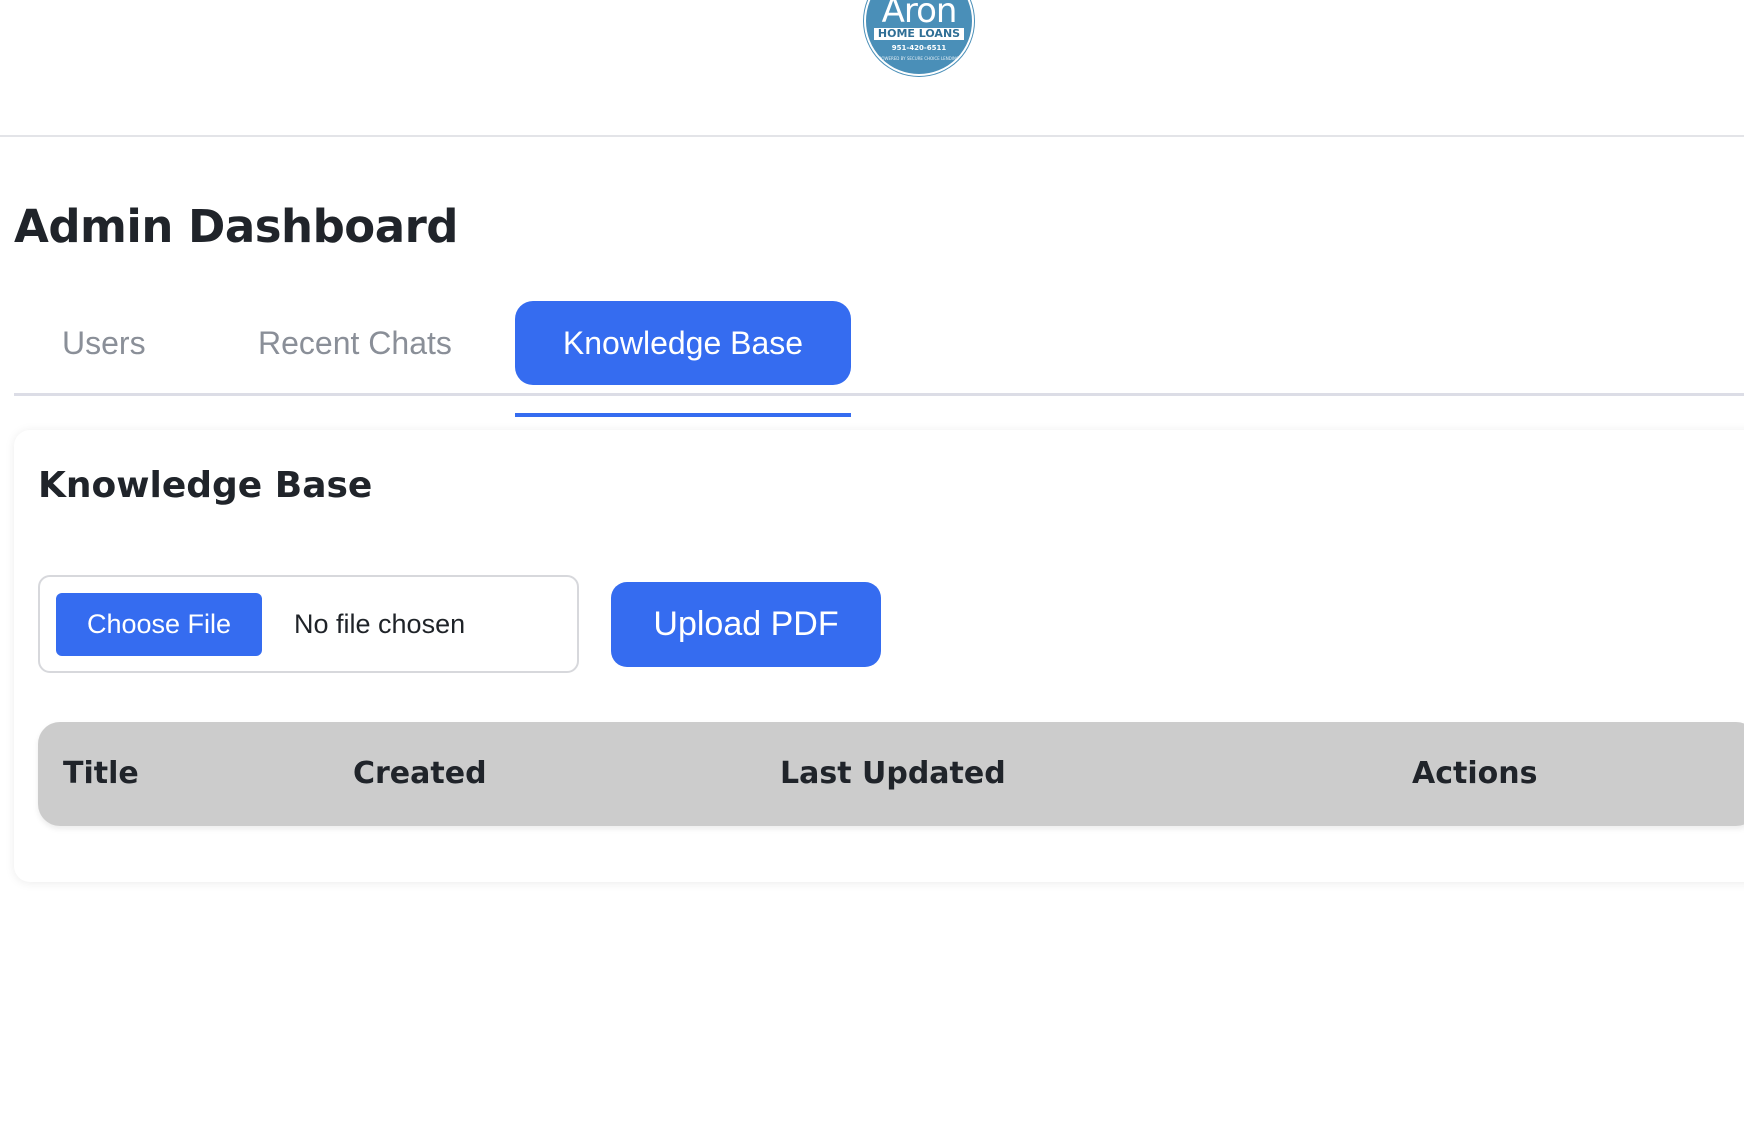 This screenshot has height=1128, width=1744. I want to click on table-header-row: Title Created Last Updated Actions, so click(891, 774).